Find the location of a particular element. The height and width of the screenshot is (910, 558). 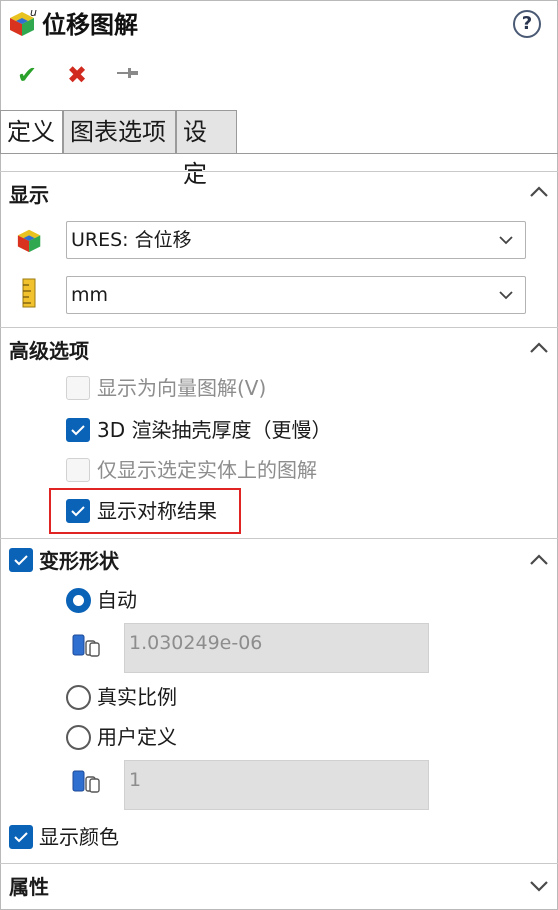

collapse-advanced-button is located at coordinates (539, 348).